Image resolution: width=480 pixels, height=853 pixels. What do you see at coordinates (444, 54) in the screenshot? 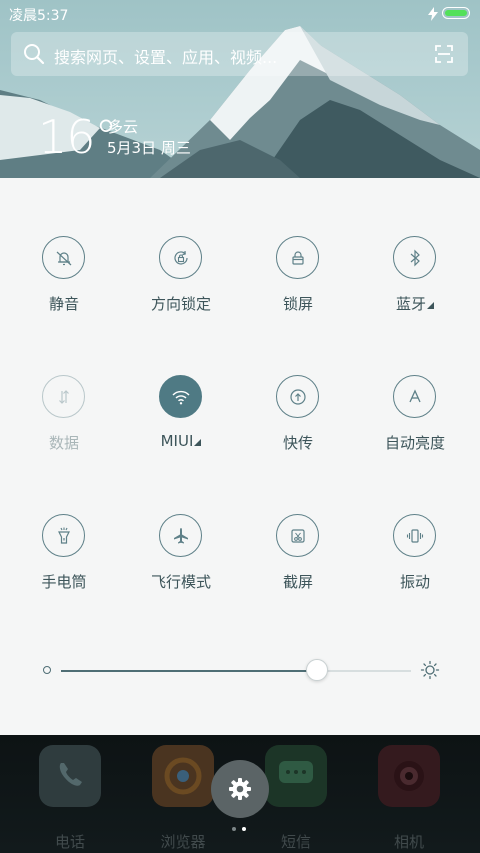
I see `scan-icon` at bounding box center [444, 54].